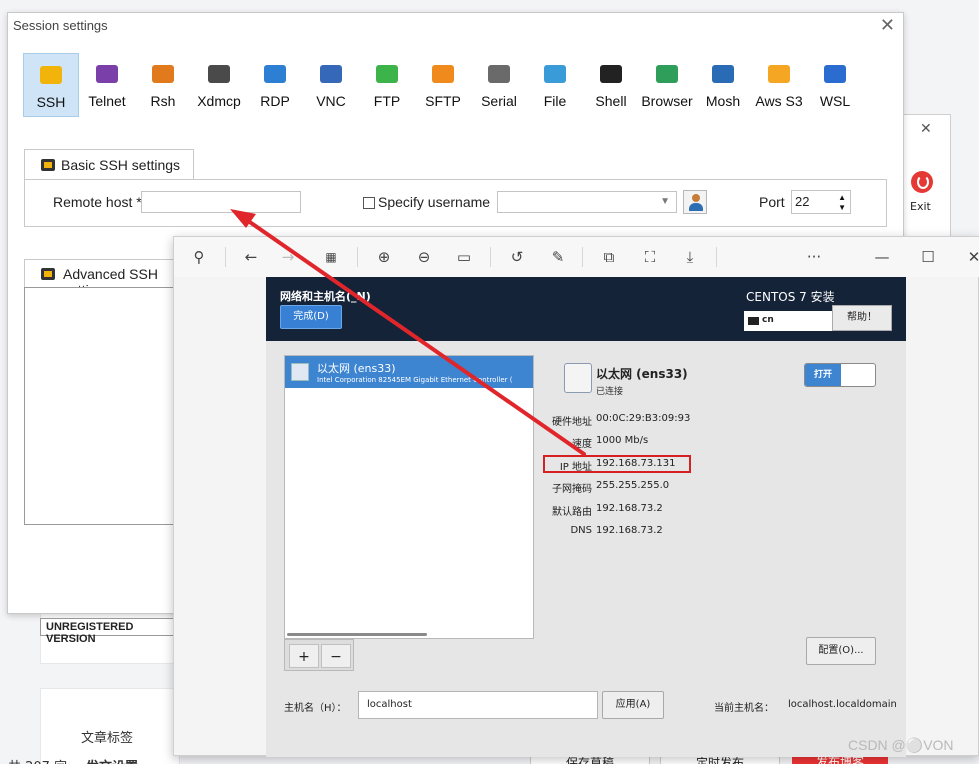 The width and height of the screenshot is (979, 764). I want to click on add-button: +, so click(304, 656).